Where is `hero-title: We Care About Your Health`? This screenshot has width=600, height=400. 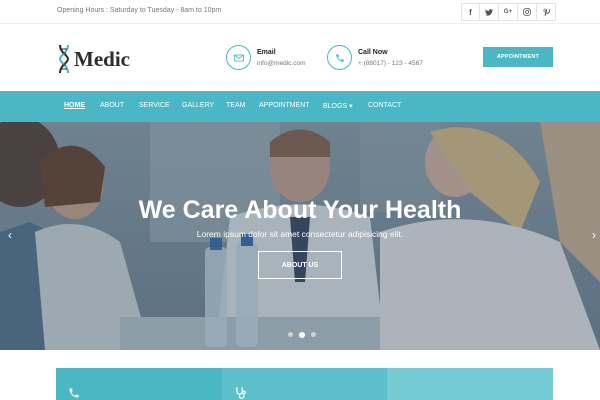
hero-title: We Care About Your Health is located at coordinates (300, 210).